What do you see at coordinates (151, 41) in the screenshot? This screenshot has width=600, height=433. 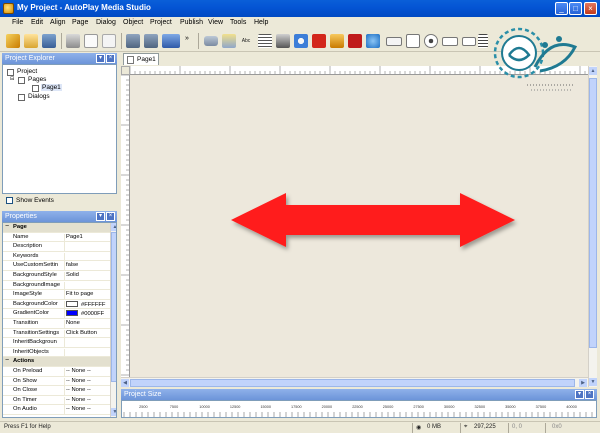 I see `redo-icon` at bounding box center [151, 41].